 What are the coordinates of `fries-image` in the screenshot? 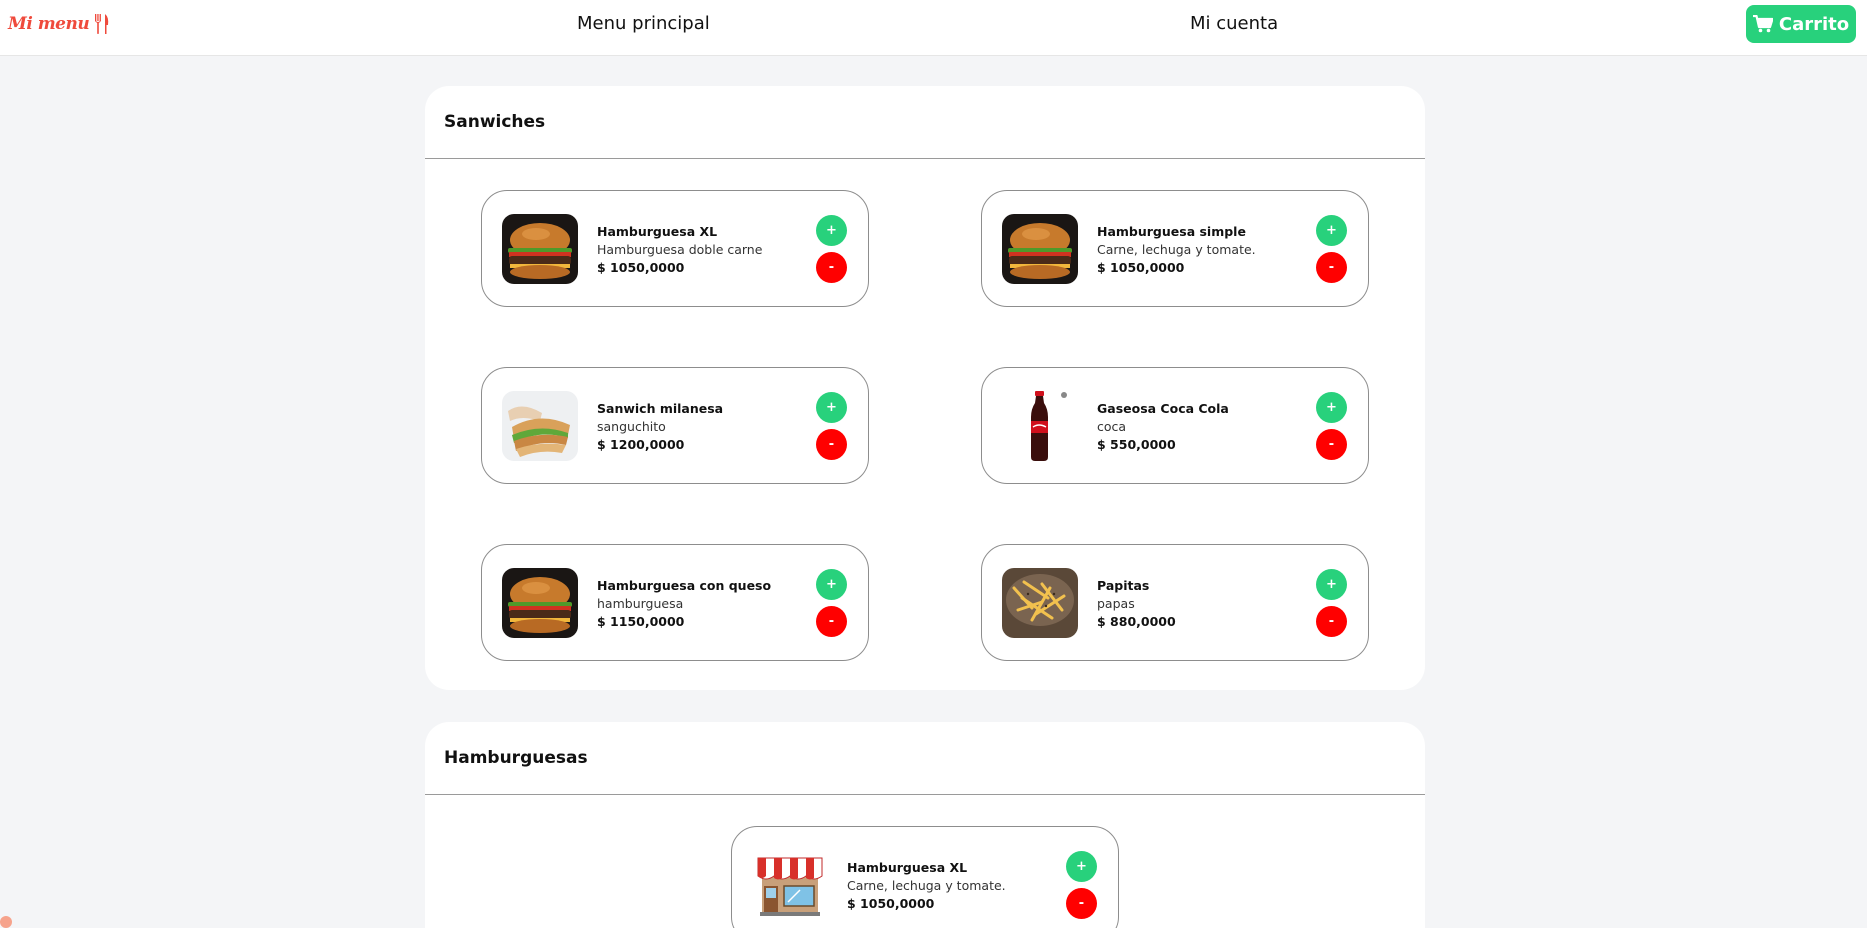 It's located at (1040, 603).